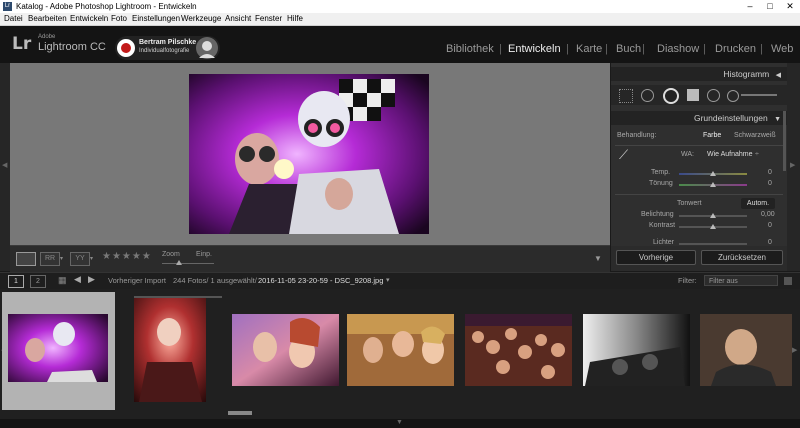  What do you see at coordinates (713, 95) in the screenshot?
I see `radial-filter-icon` at bounding box center [713, 95].